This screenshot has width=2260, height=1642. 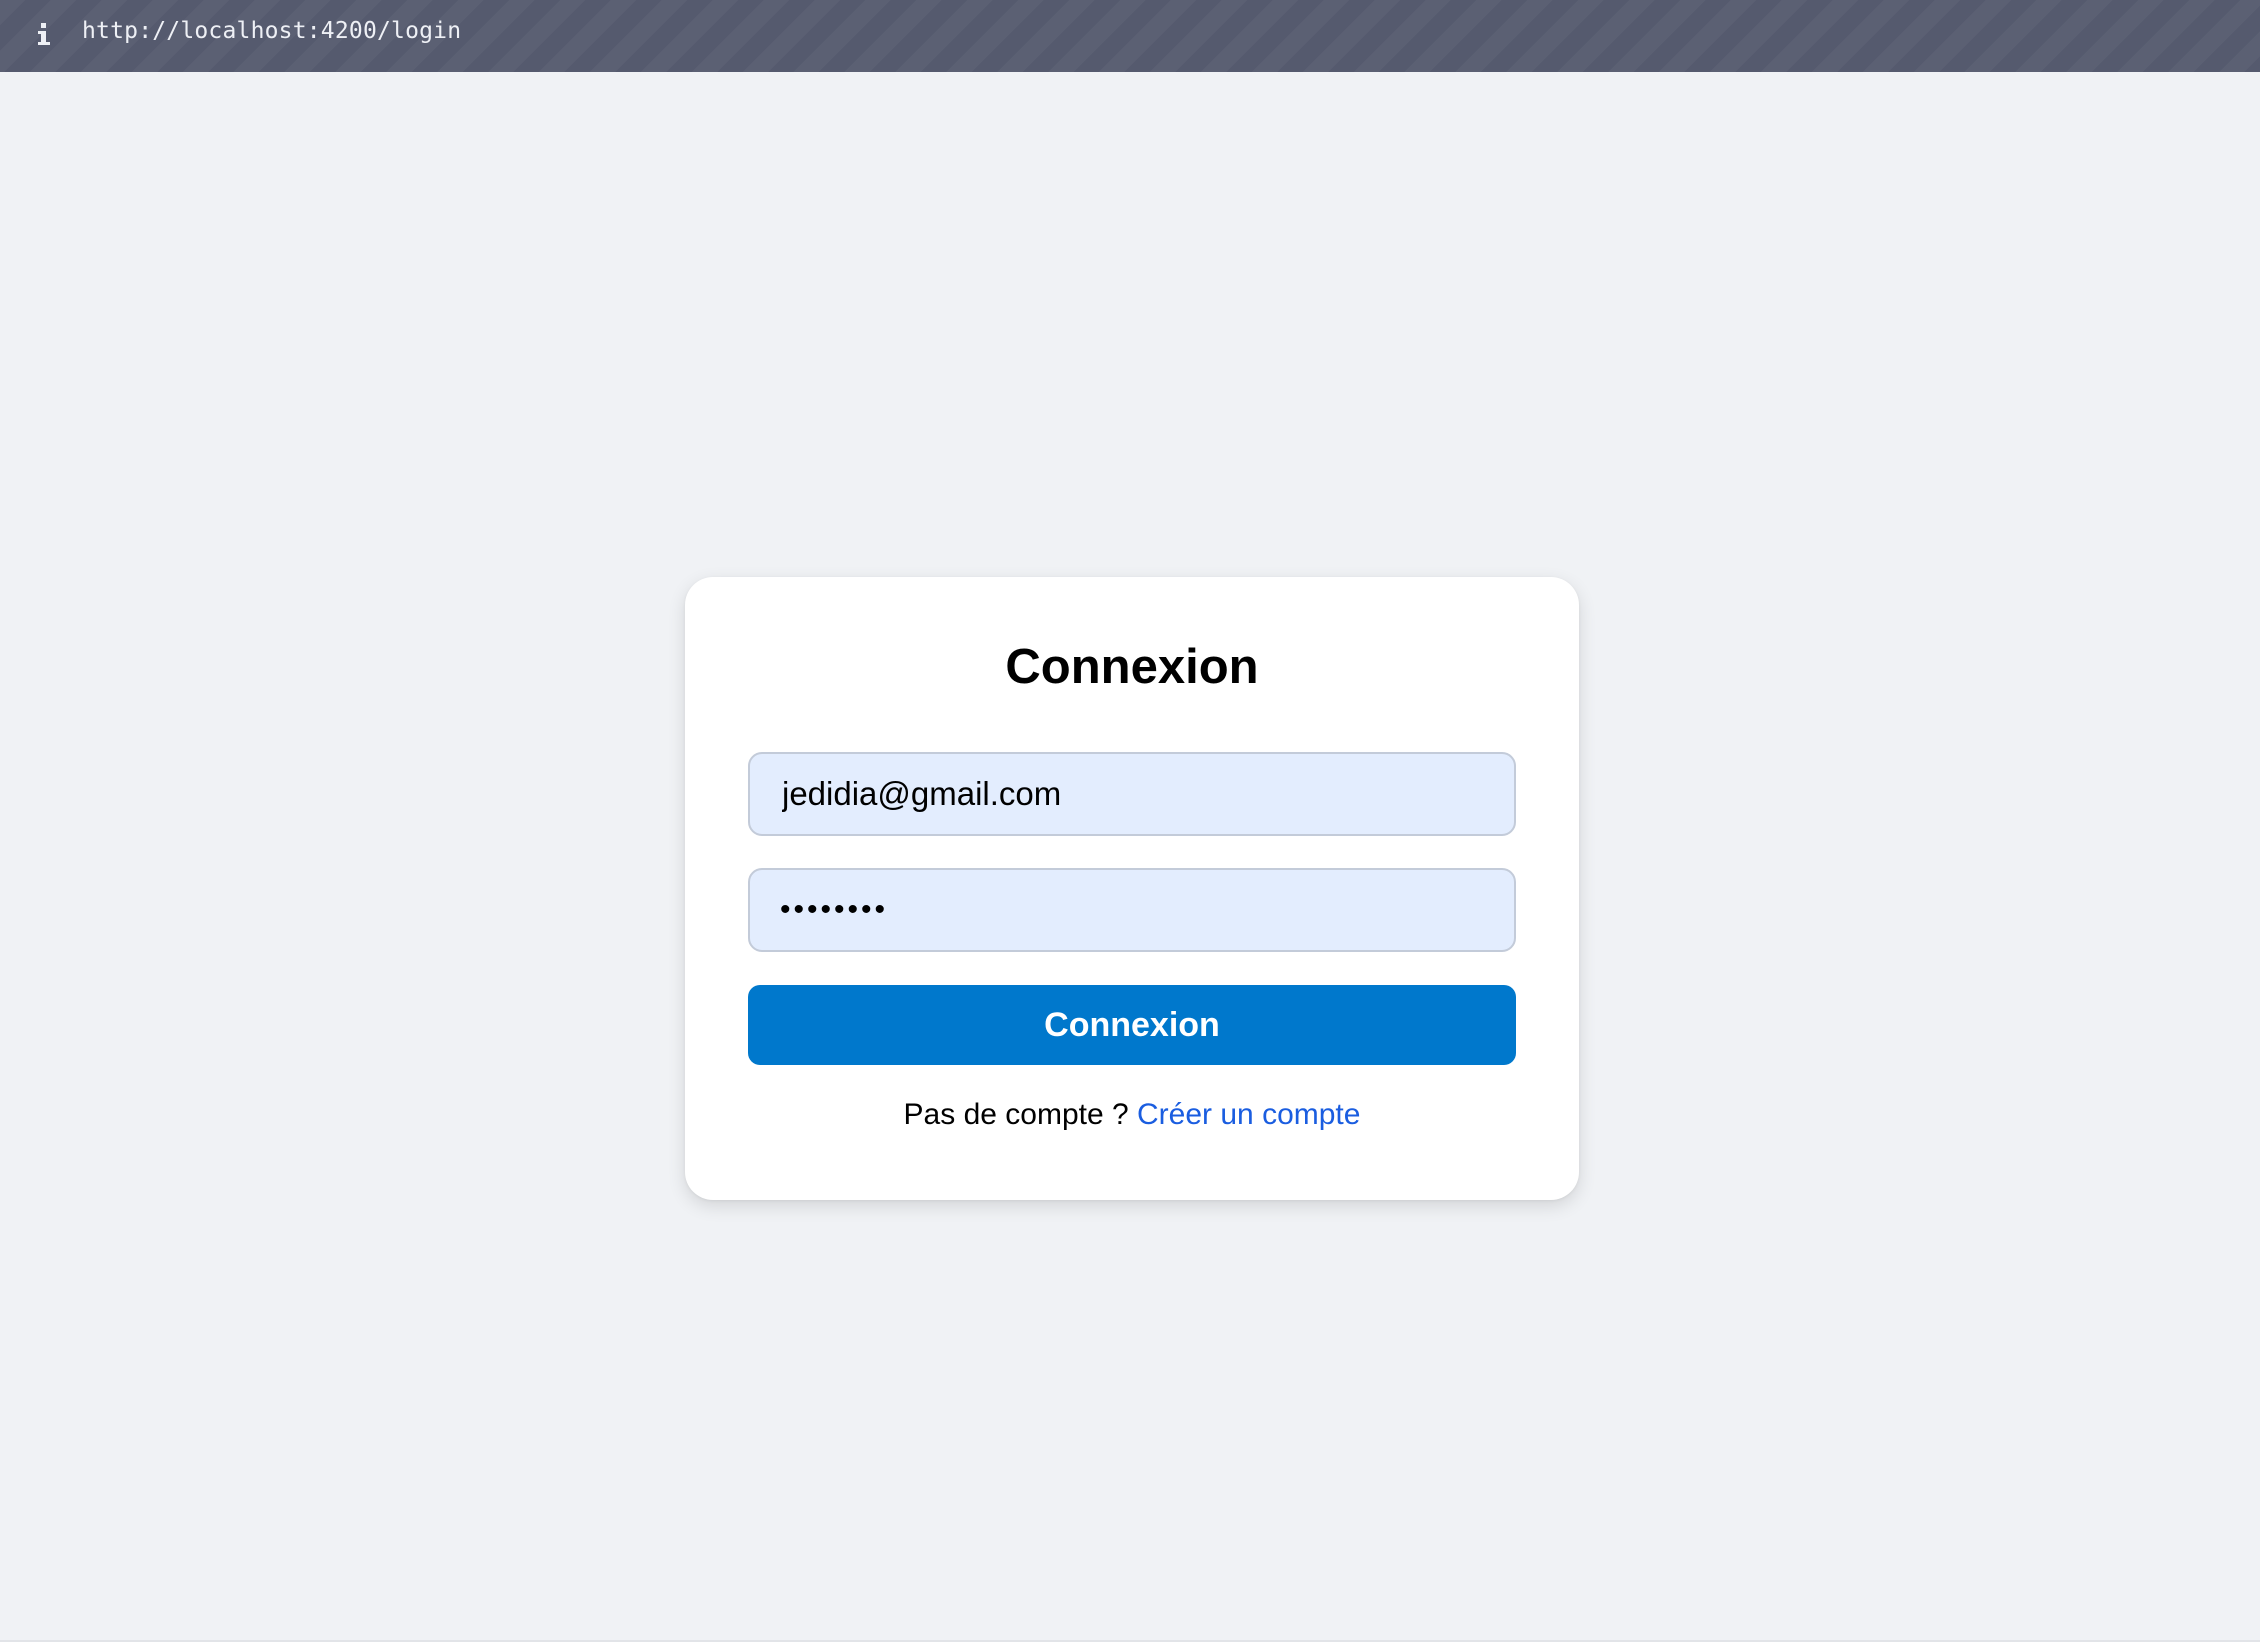 I want to click on signup-row: Pas de compte ? Créer un compte, so click(x=1132, y=1115).